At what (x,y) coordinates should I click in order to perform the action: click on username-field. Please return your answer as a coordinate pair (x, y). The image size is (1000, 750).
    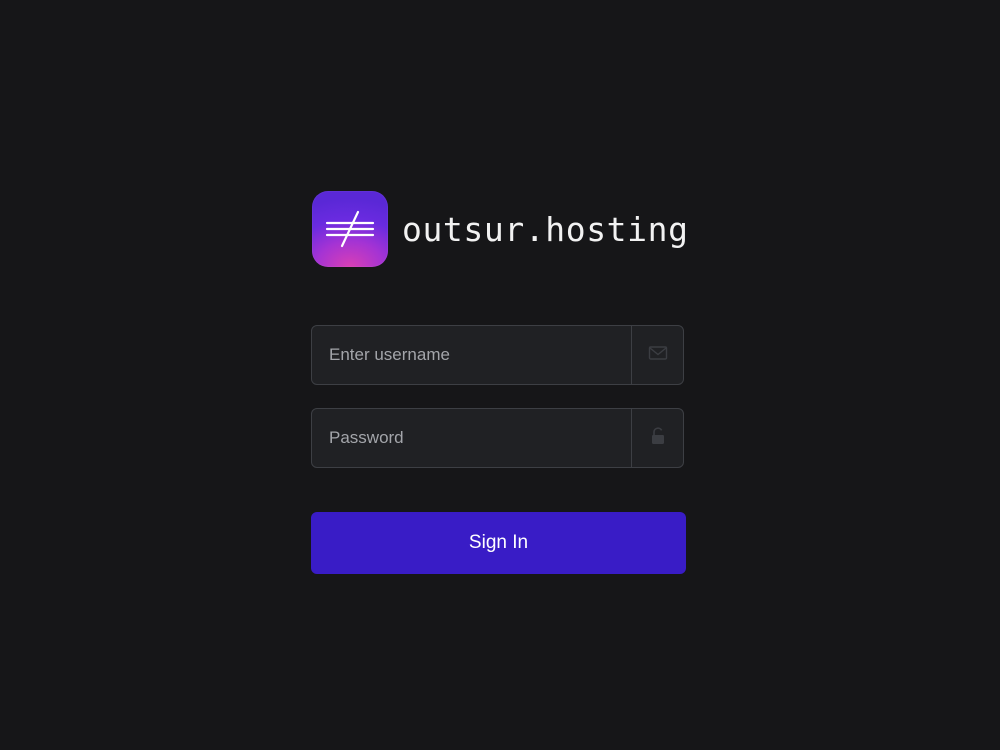
    Looking at the image, I should click on (497, 355).